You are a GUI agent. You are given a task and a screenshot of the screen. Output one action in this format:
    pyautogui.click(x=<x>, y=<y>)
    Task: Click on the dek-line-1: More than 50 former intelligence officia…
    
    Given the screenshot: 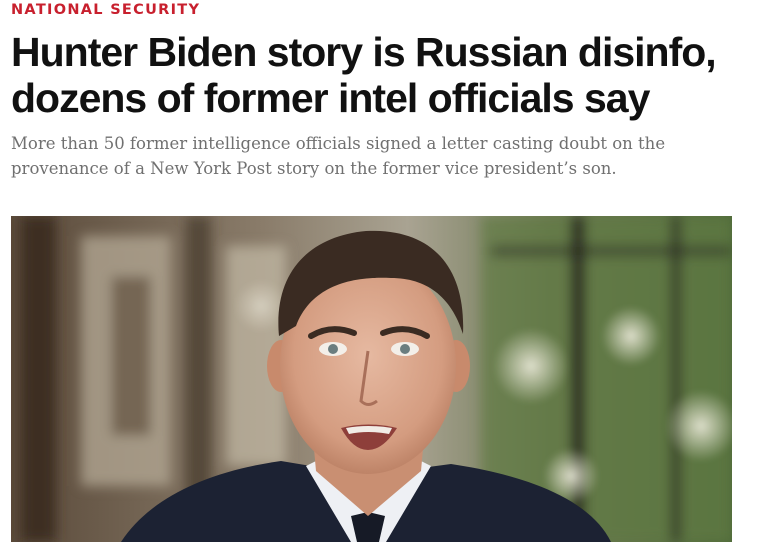 What is the action you would take?
    pyautogui.click(x=338, y=143)
    